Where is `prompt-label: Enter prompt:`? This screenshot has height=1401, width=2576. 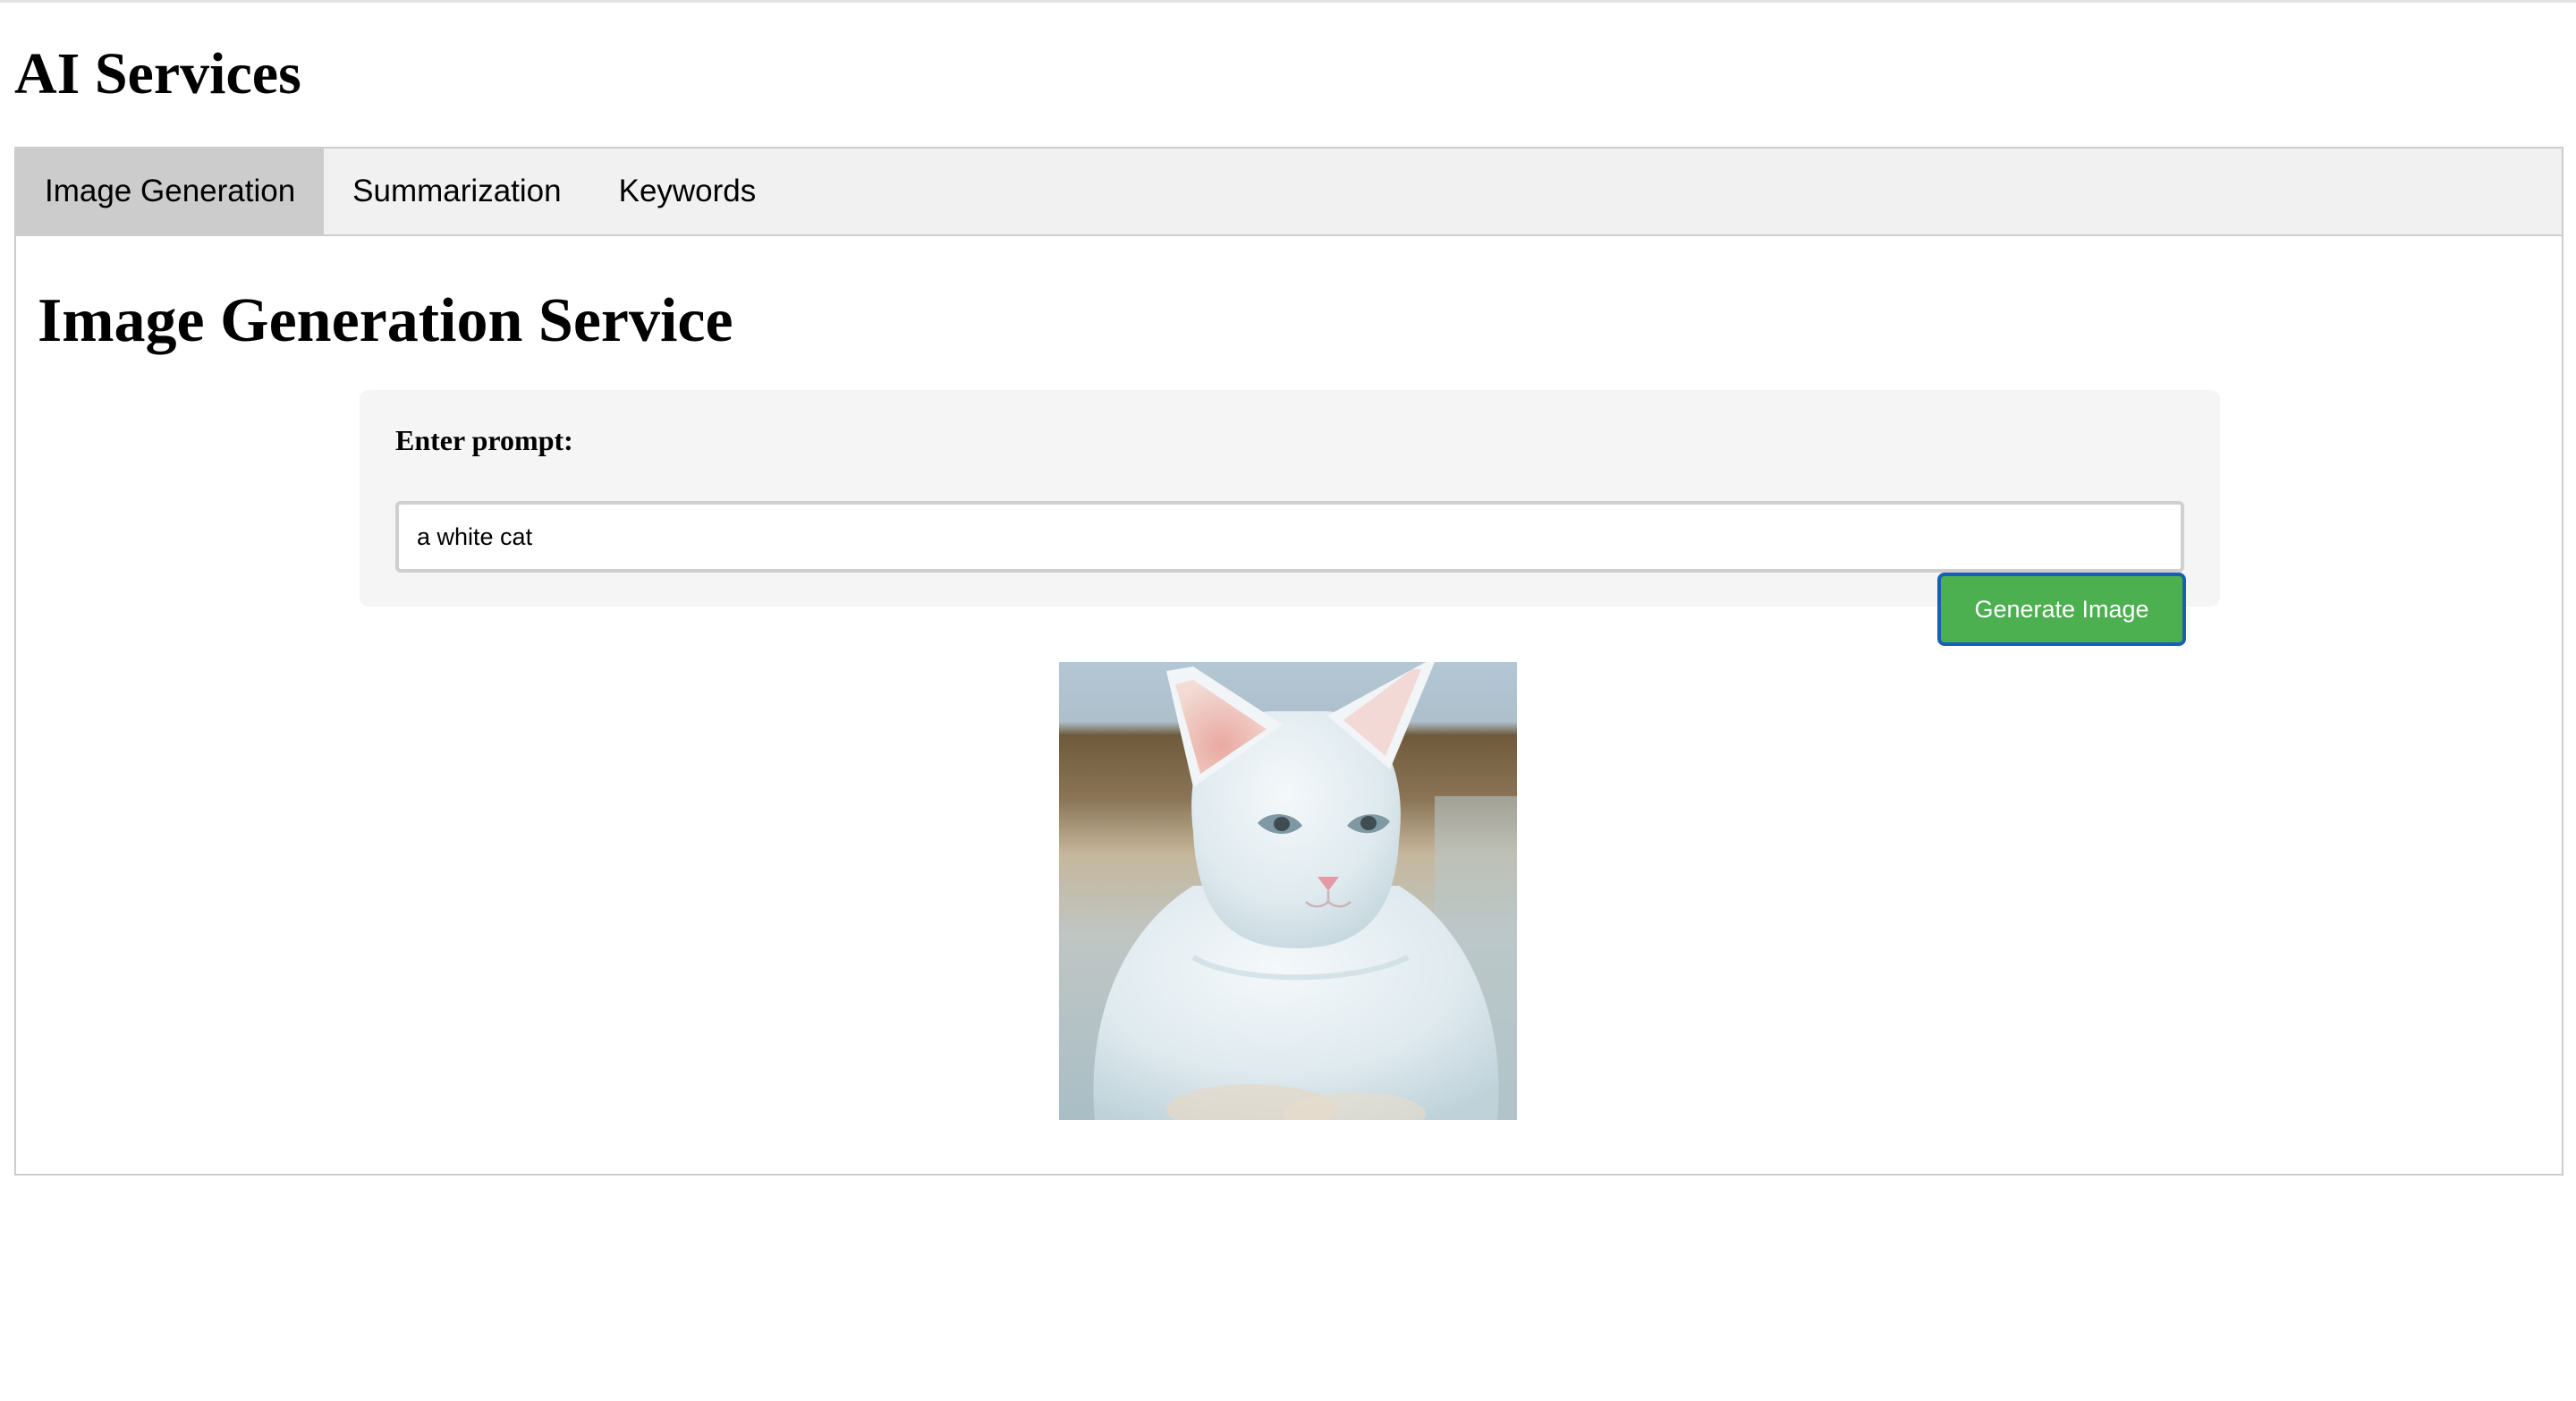
prompt-label: Enter prompt: is located at coordinates (484, 440).